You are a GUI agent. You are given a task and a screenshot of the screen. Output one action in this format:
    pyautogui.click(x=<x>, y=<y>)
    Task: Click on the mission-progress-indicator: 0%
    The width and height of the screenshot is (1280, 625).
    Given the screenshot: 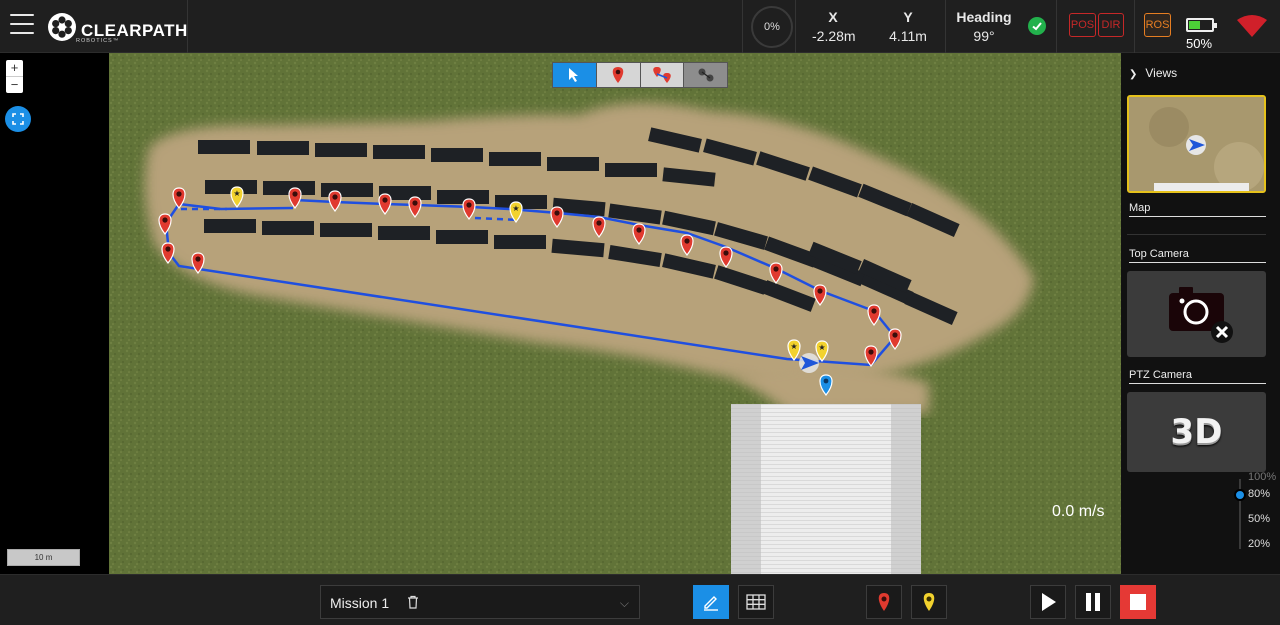 What is the action you would take?
    pyautogui.click(x=772, y=27)
    